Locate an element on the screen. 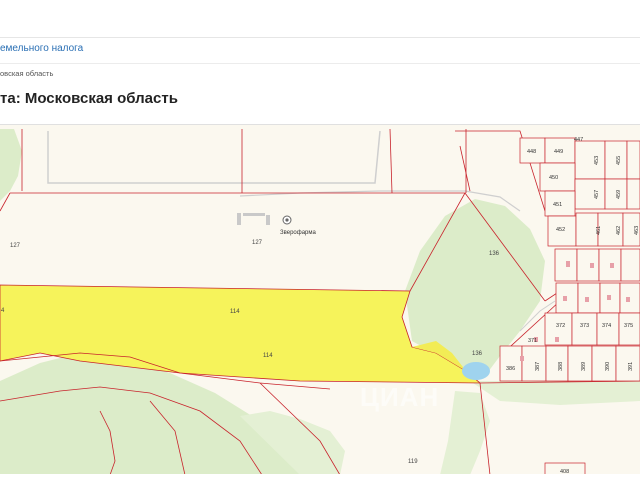  plot-label: 452 is located at coordinates (560, 230).